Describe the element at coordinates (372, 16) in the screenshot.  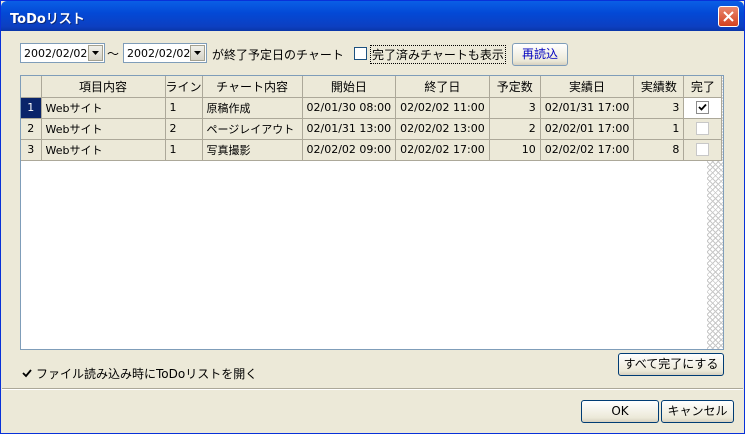
I see `title-bar: ToDoリスト` at that location.